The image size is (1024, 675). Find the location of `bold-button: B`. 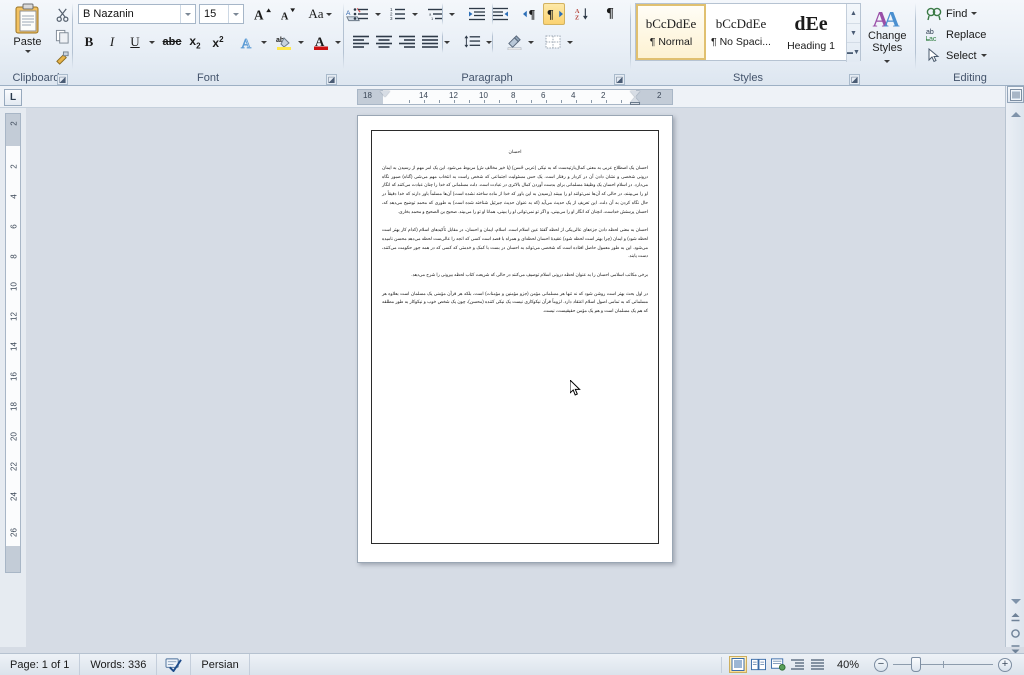

bold-button: B is located at coordinates (89, 42).